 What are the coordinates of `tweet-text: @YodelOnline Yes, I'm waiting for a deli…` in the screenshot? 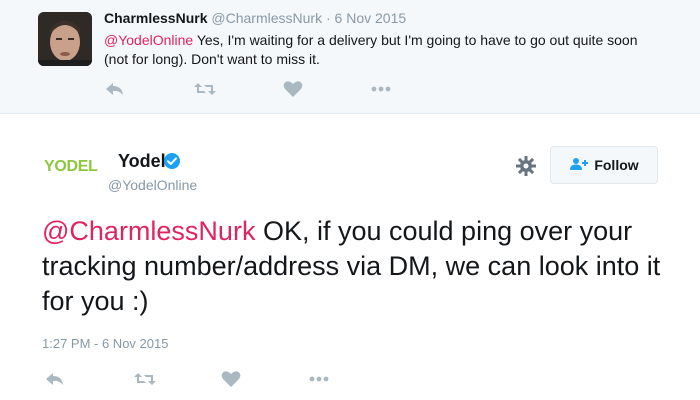 It's located at (384, 50).